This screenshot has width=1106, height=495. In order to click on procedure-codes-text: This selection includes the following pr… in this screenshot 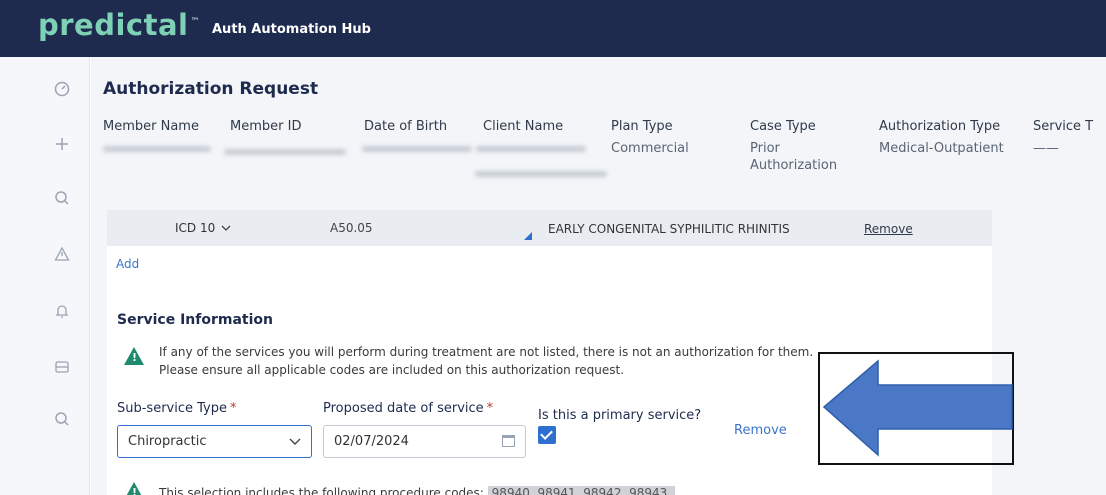, I will do `click(417, 490)`.